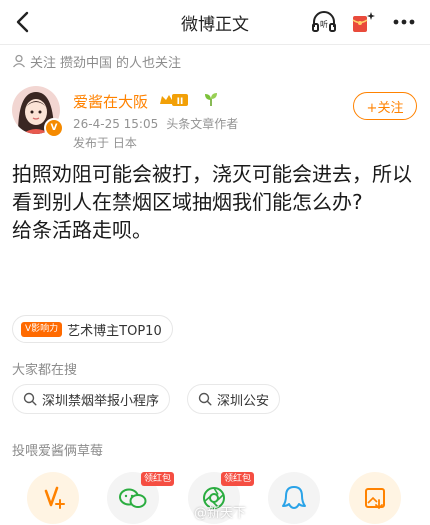 This screenshot has height=525, width=430. I want to click on more-icon, so click(404, 22).